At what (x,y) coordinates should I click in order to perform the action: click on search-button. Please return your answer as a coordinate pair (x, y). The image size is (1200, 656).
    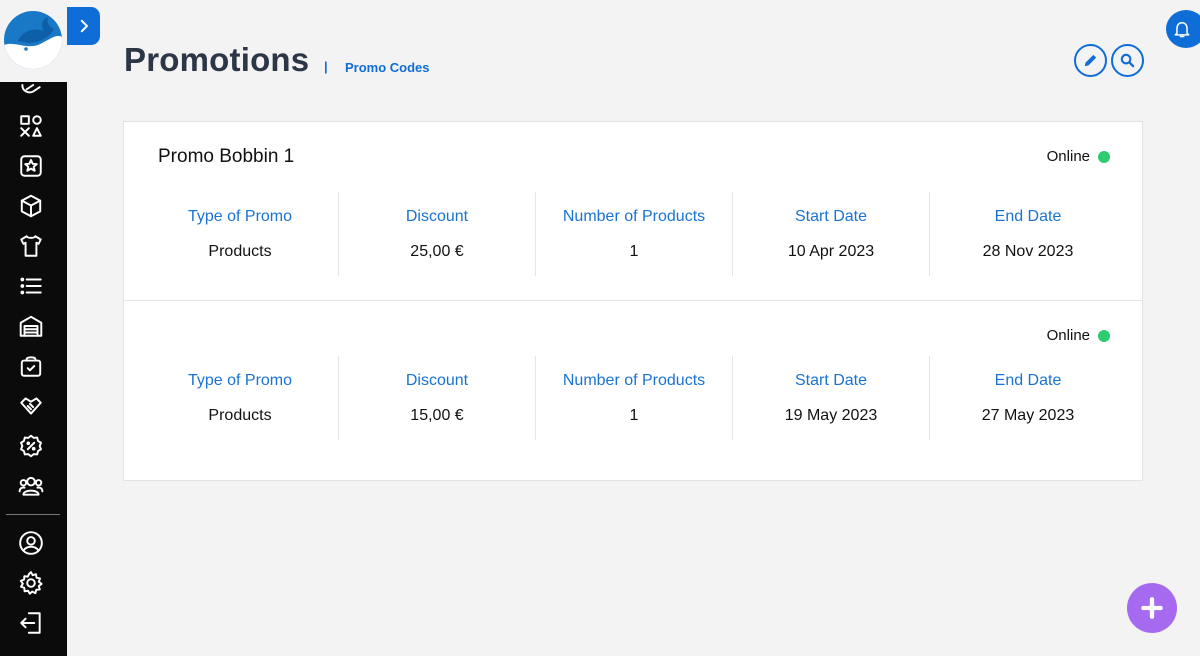
    Looking at the image, I should click on (1127, 60).